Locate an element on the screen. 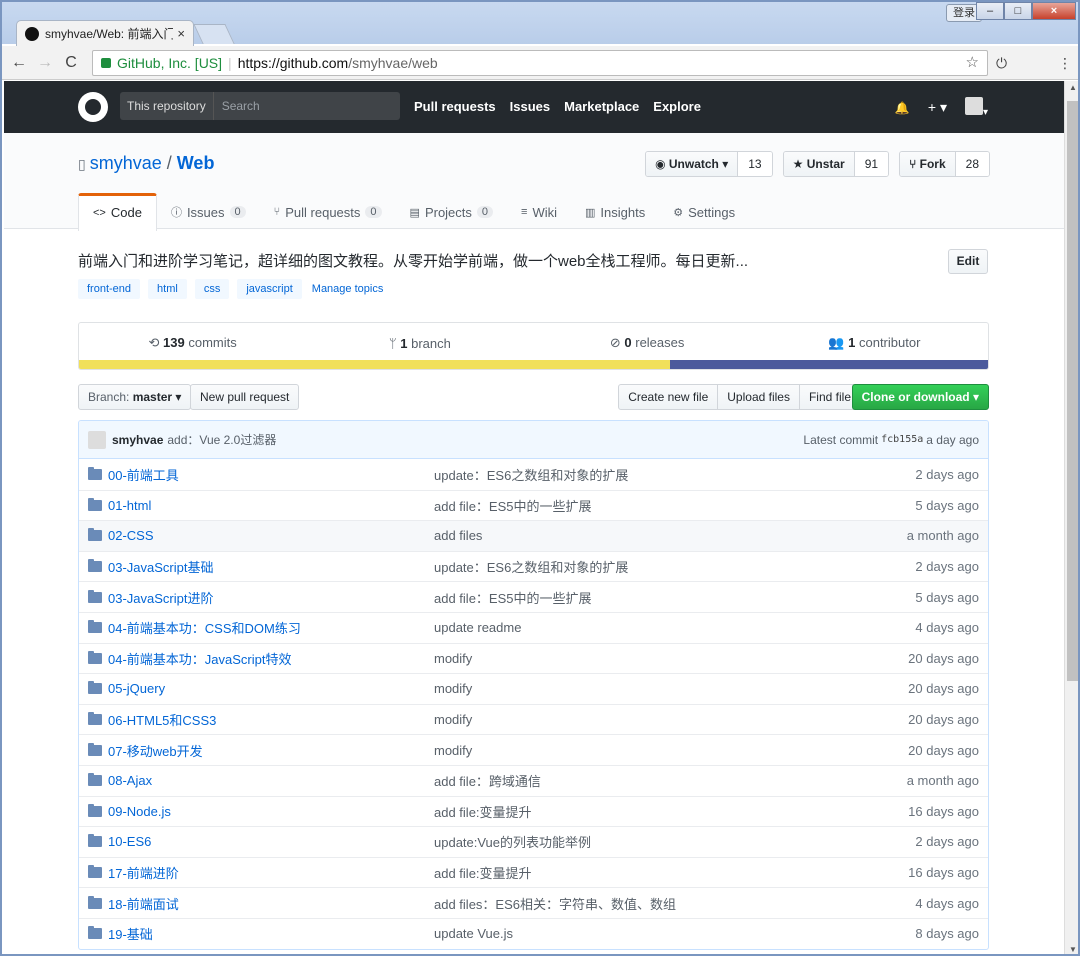  reload-button: C is located at coordinates (71, 63).